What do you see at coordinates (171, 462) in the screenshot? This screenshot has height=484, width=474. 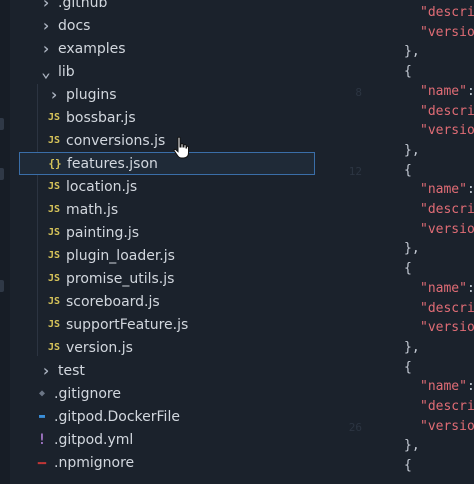 I see `file-npmignore: ▬▬ .npmignore` at bounding box center [171, 462].